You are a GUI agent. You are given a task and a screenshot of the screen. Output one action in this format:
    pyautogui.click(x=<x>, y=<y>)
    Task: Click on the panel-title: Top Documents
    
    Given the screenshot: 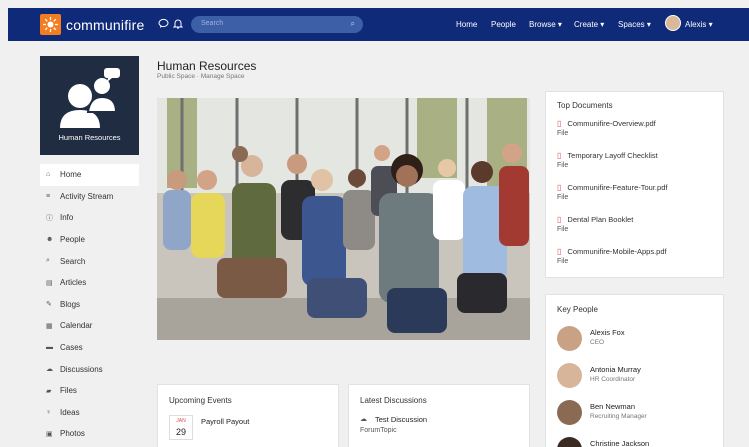 What is the action you would take?
    pyautogui.click(x=585, y=105)
    